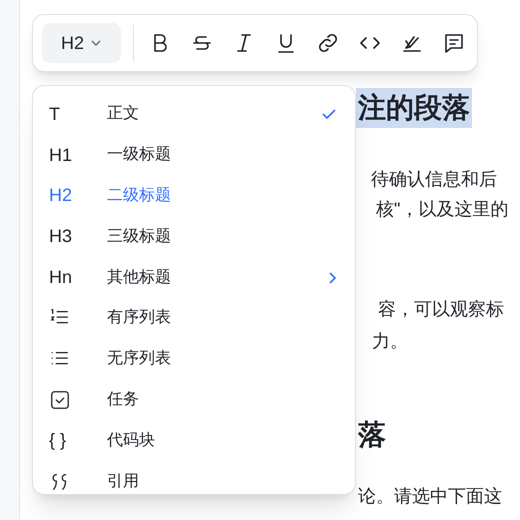  What do you see at coordinates (430, 496) in the screenshot?
I see `paragraph-text: 论。请选中下面这` at bounding box center [430, 496].